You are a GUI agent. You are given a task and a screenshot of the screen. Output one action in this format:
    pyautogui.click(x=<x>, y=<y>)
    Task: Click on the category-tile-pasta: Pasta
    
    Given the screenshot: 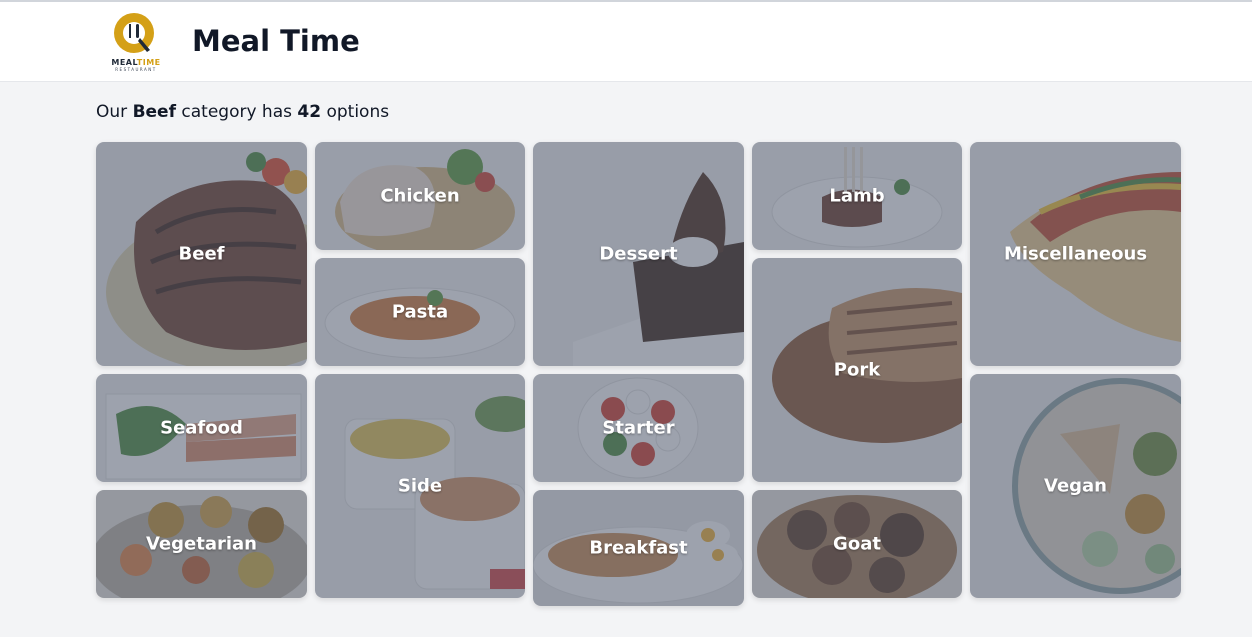 What is the action you would take?
    pyautogui.click(x=420, y=312)
    